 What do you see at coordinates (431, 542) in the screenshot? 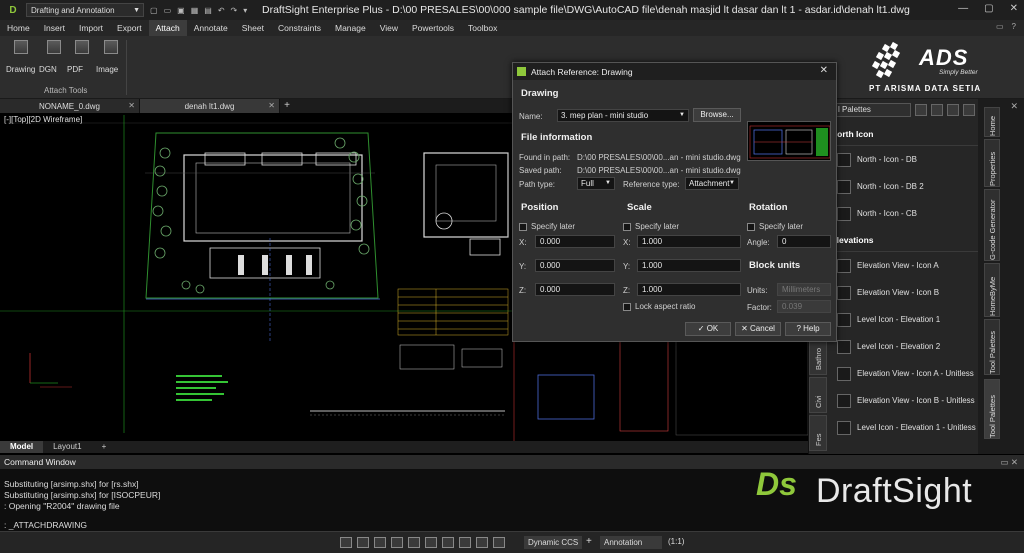
I see `esnap-icon` at bounding box center [431, 542].